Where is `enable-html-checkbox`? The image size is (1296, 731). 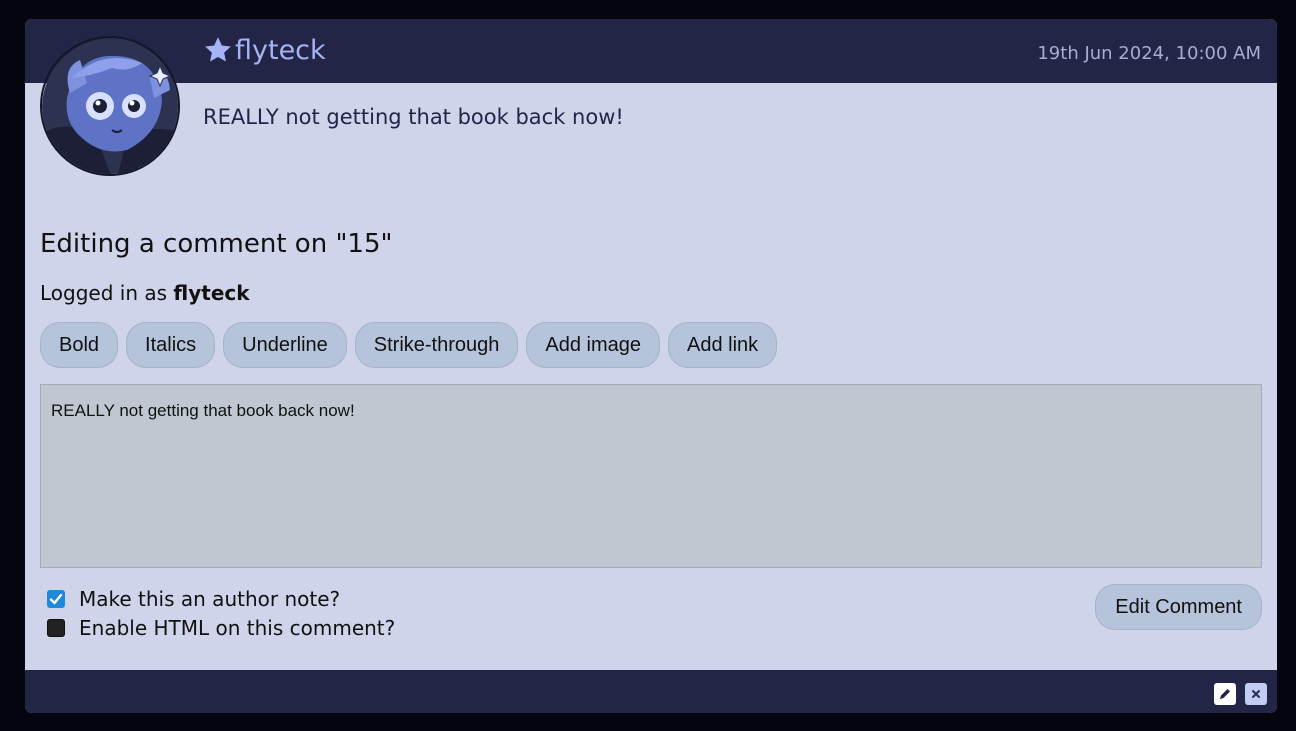
enable-html-checkbox is located at coordinates (56, 628).